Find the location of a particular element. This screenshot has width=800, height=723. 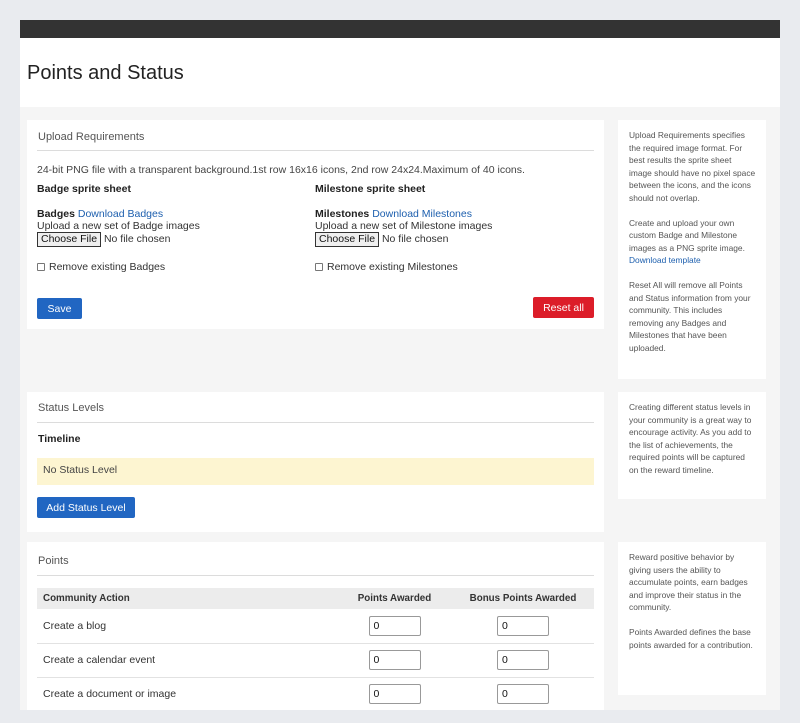

page-title: Points and Status is located at coordinates (105, 73).